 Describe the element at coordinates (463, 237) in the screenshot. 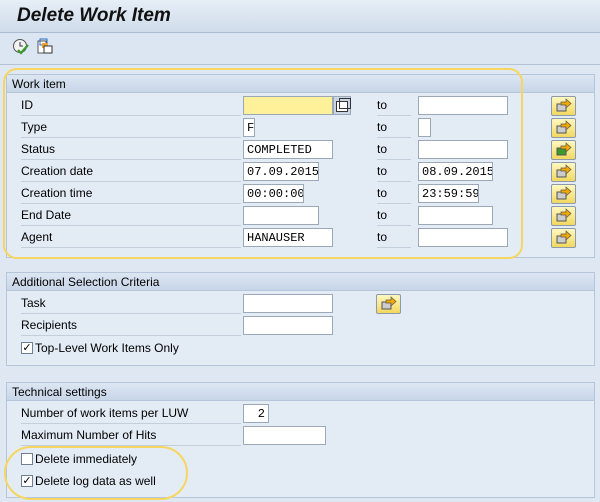

I see `agent-to-input` at that location.